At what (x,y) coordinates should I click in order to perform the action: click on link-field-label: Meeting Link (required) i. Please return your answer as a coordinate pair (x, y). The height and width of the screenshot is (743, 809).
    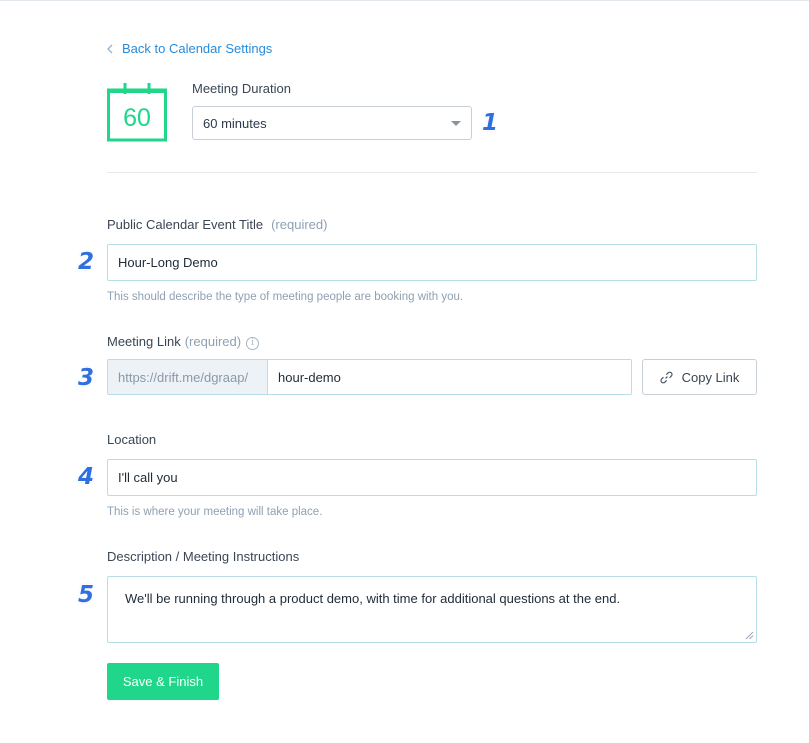
    Looking at the image, I should click on (183, 342).